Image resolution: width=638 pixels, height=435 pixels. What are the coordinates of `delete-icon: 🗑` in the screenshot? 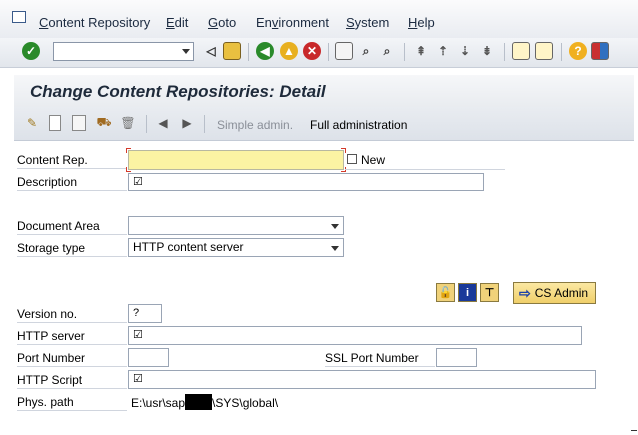 It's located at (128, 123).